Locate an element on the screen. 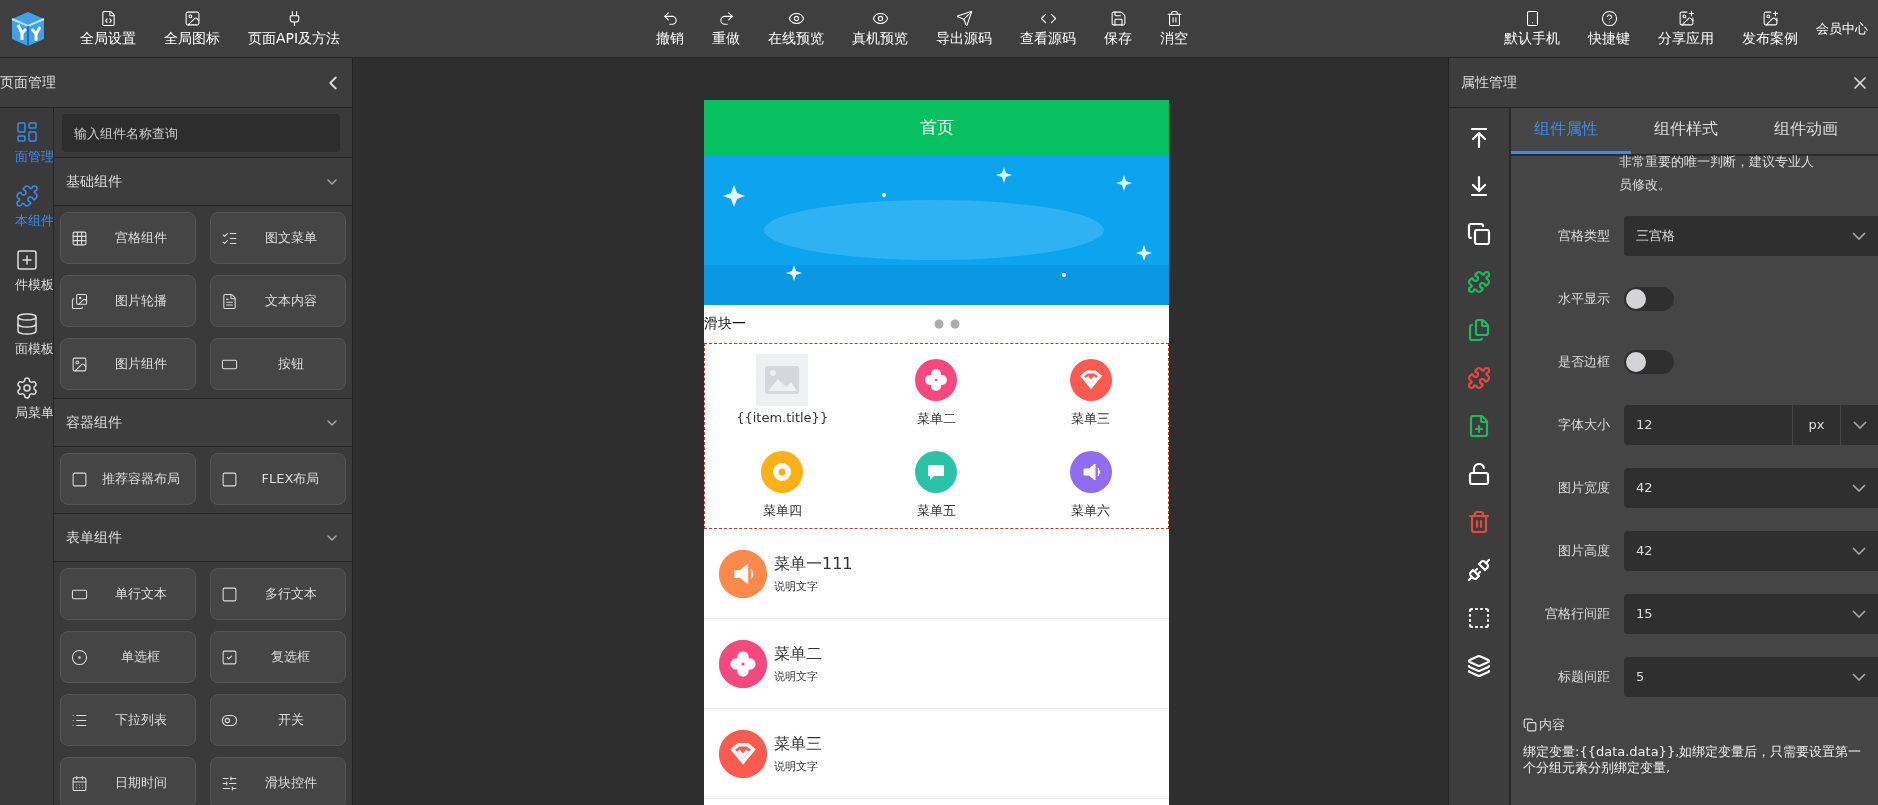  sidebar-tab: 件模板 is located at coordinates (26, 271).